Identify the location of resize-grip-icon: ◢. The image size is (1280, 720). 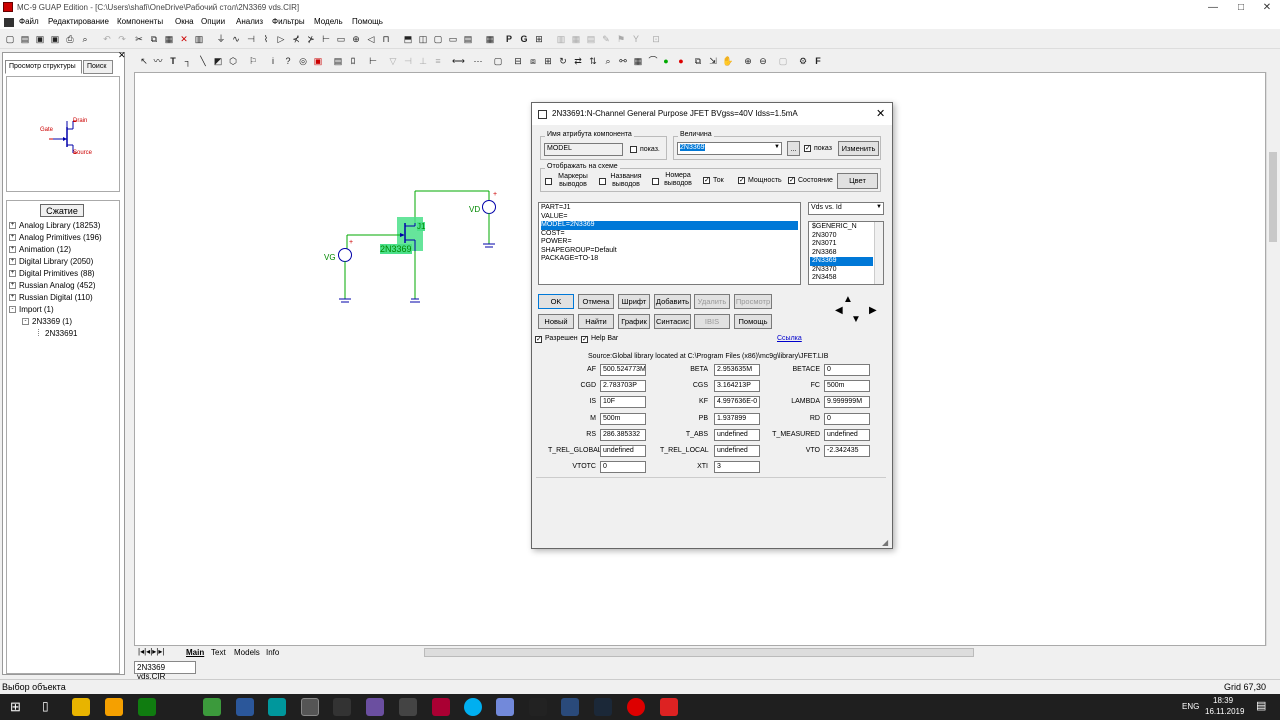
(885, 542).